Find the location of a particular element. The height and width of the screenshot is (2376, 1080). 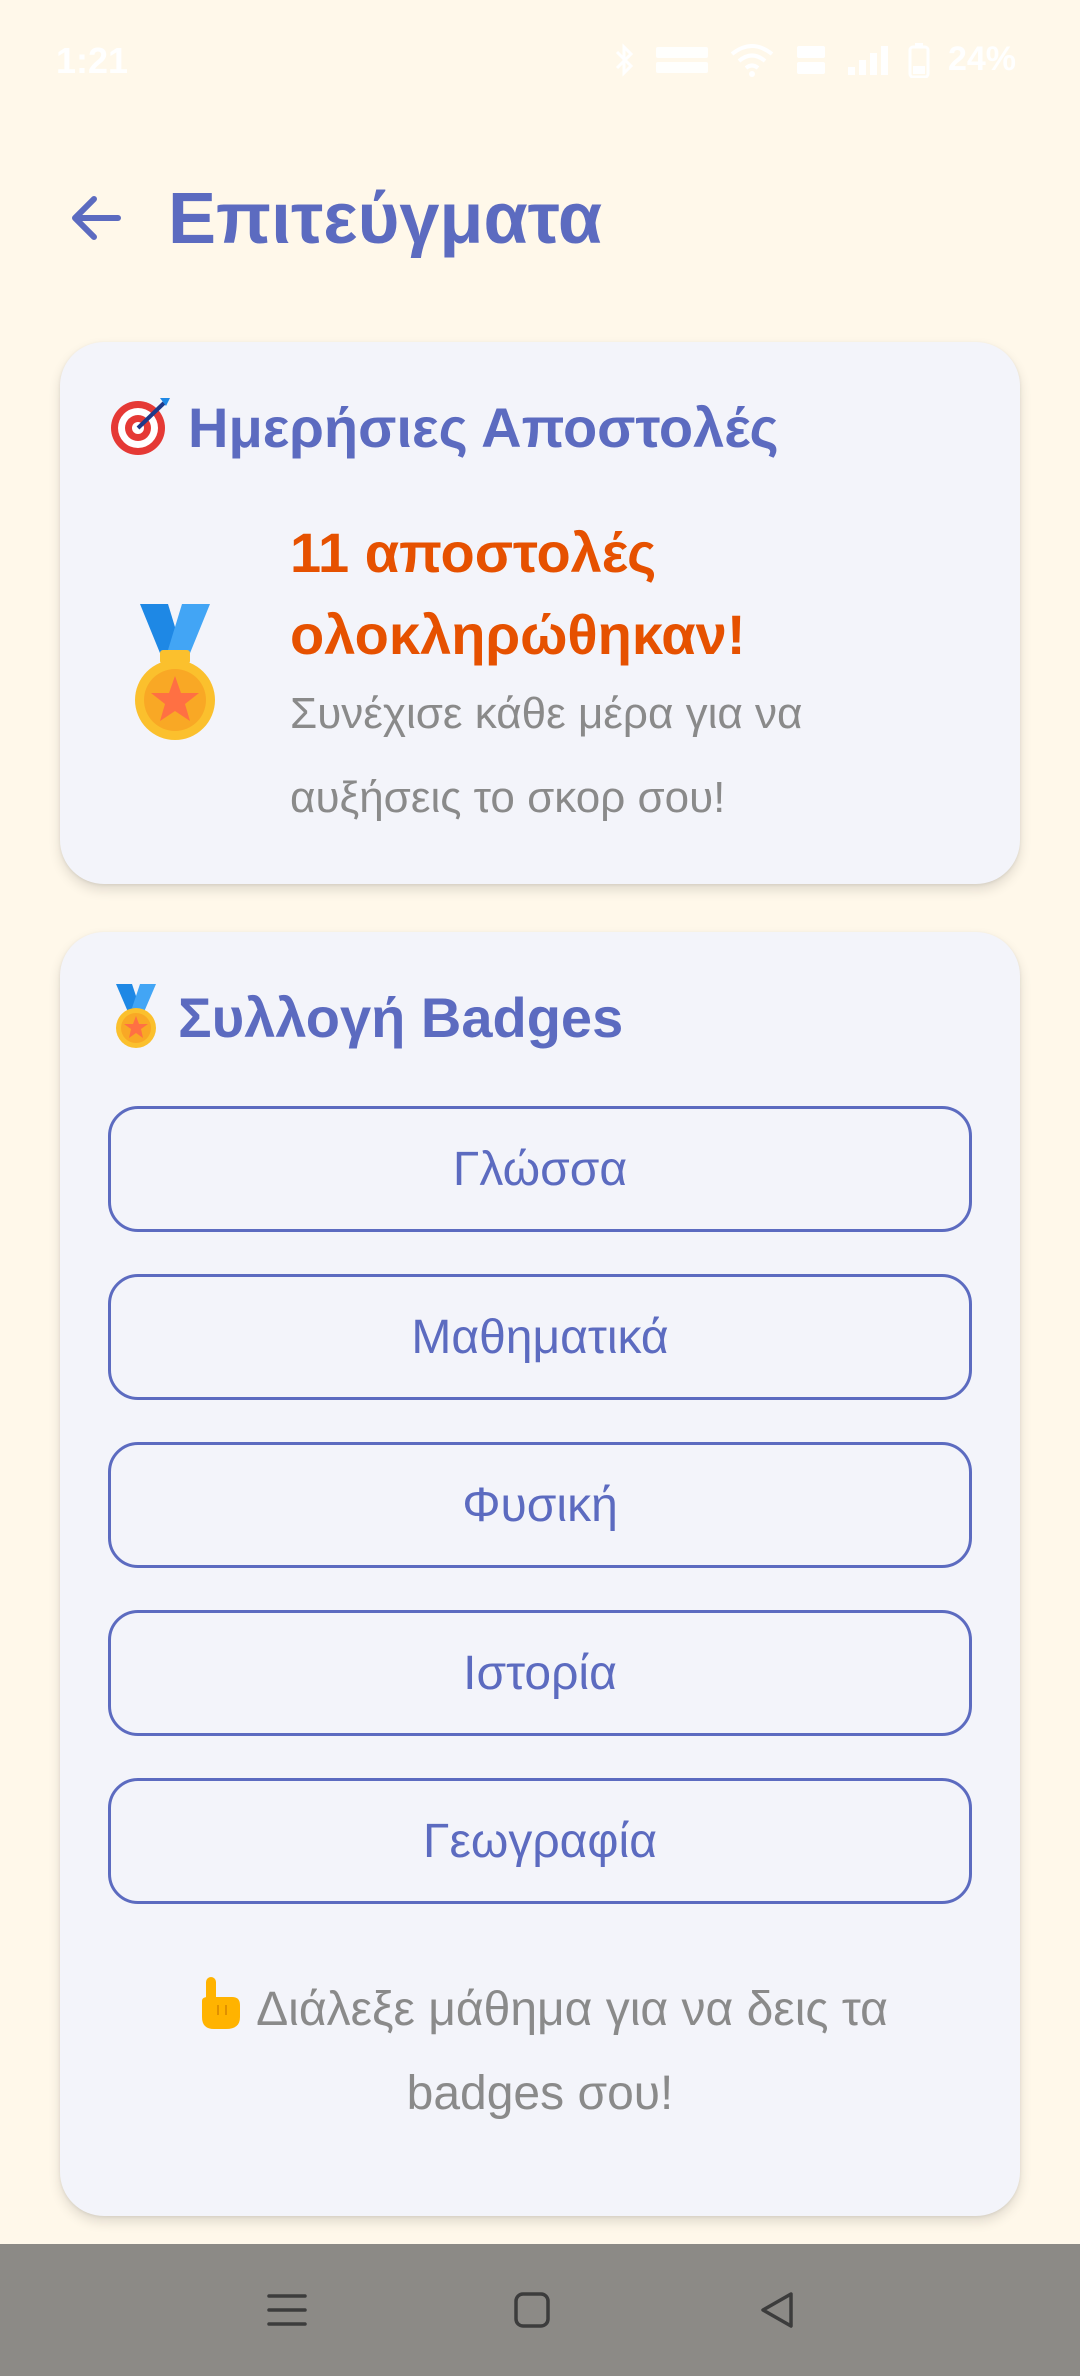

daily-missions-title: Ημερήσιες Αποστολές is located at coordinates (443, 427).